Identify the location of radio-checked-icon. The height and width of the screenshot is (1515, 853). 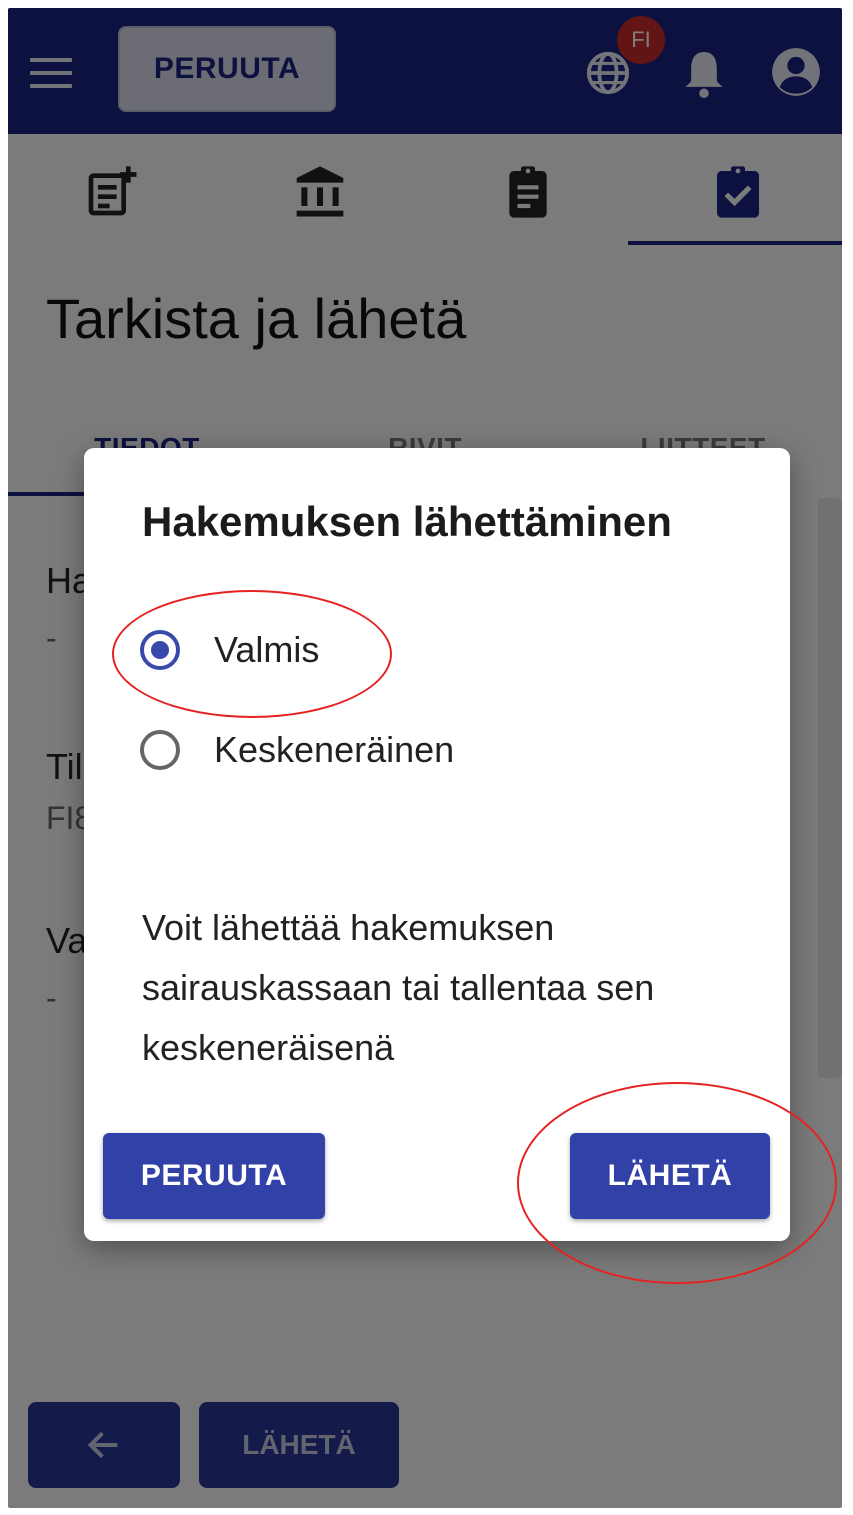
(160, 650).